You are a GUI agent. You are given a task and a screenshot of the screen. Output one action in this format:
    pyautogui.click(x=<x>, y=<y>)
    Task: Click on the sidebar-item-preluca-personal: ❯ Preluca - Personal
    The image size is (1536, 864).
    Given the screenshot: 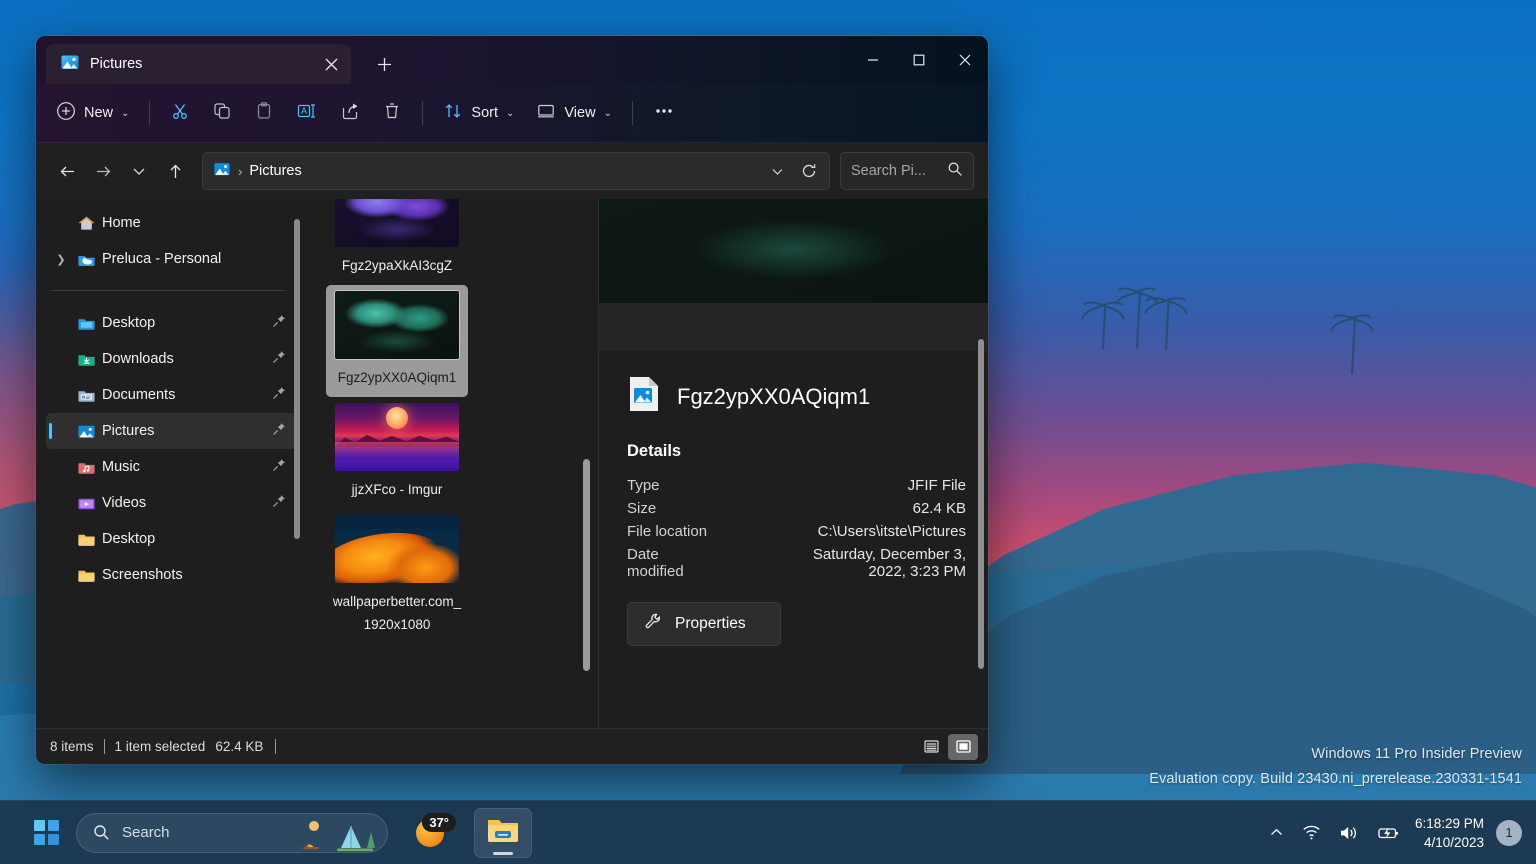 What is the action you would take?
    pyautogui.click(x=171, y=259)
    